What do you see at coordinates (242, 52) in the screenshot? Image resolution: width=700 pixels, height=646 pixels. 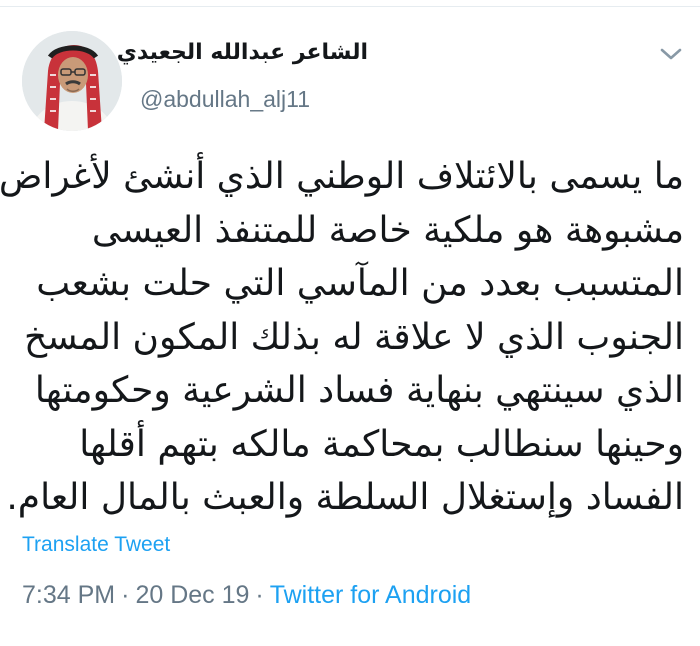 I see `author-display-name: الشاعر عبدالله الجعيدي` at bounding box center [242, 52].